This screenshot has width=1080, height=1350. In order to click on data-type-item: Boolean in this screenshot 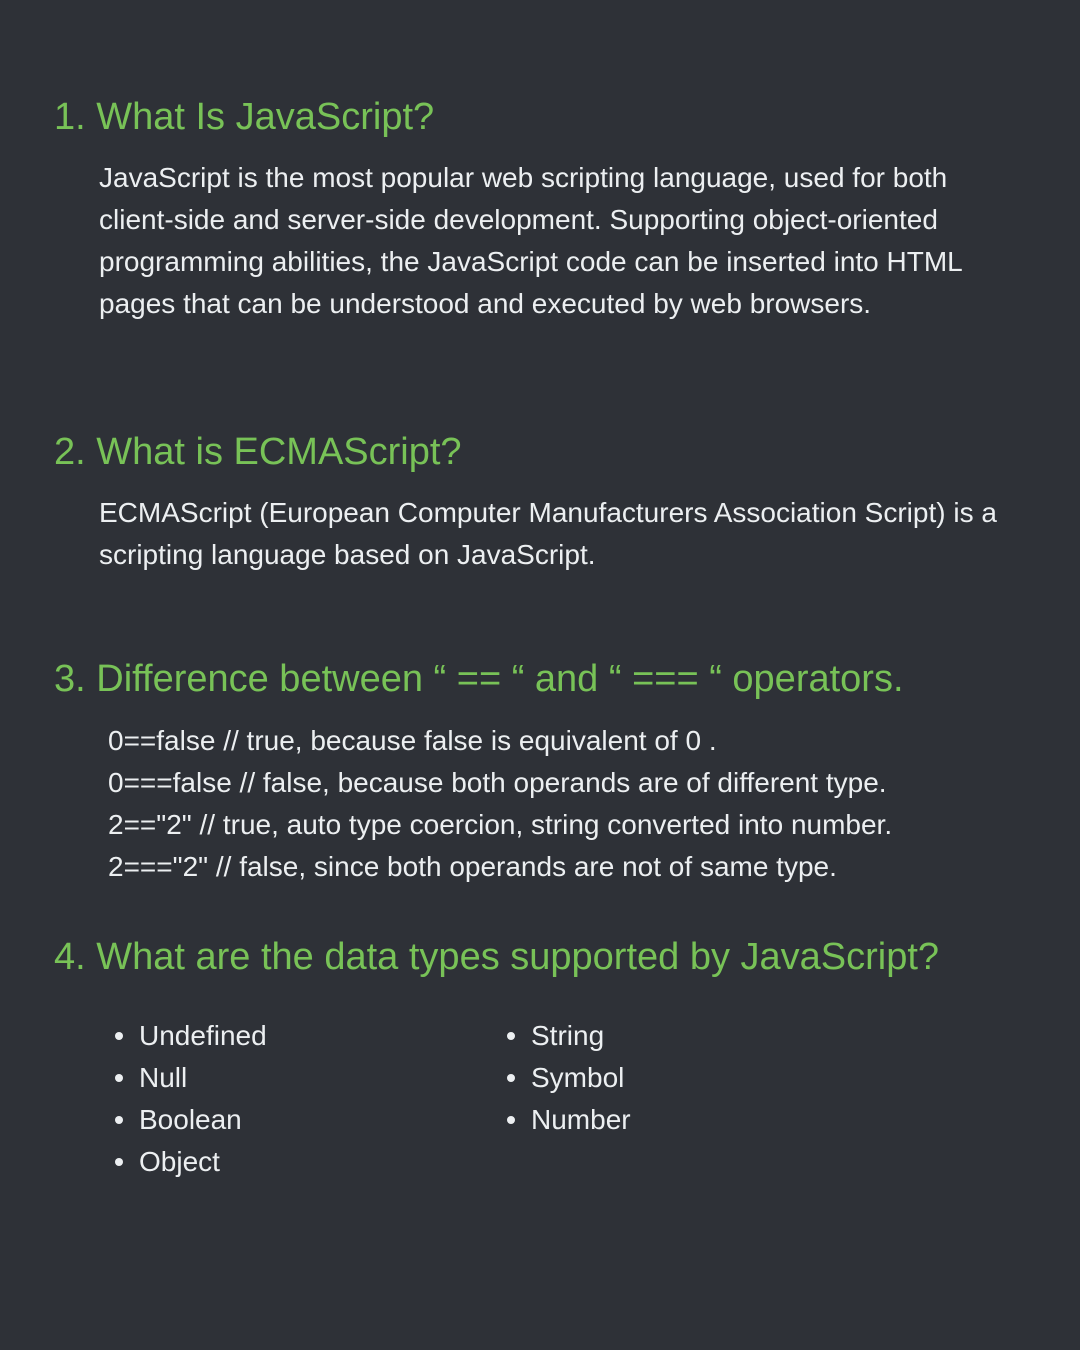, I will do `click(191, 1120)`.